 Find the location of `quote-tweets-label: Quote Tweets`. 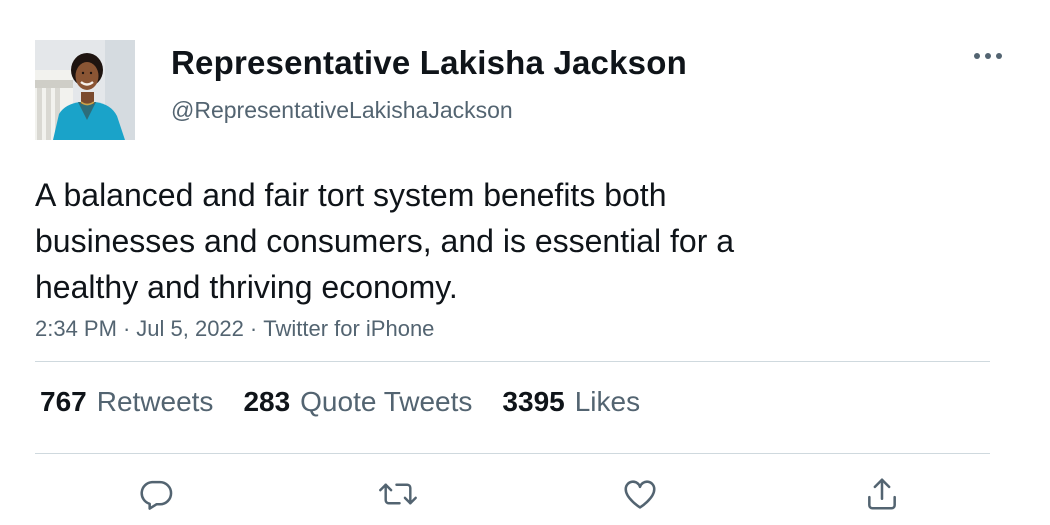

quote-tweets-label: Quote Tweets is located at coordinates (386, 401).